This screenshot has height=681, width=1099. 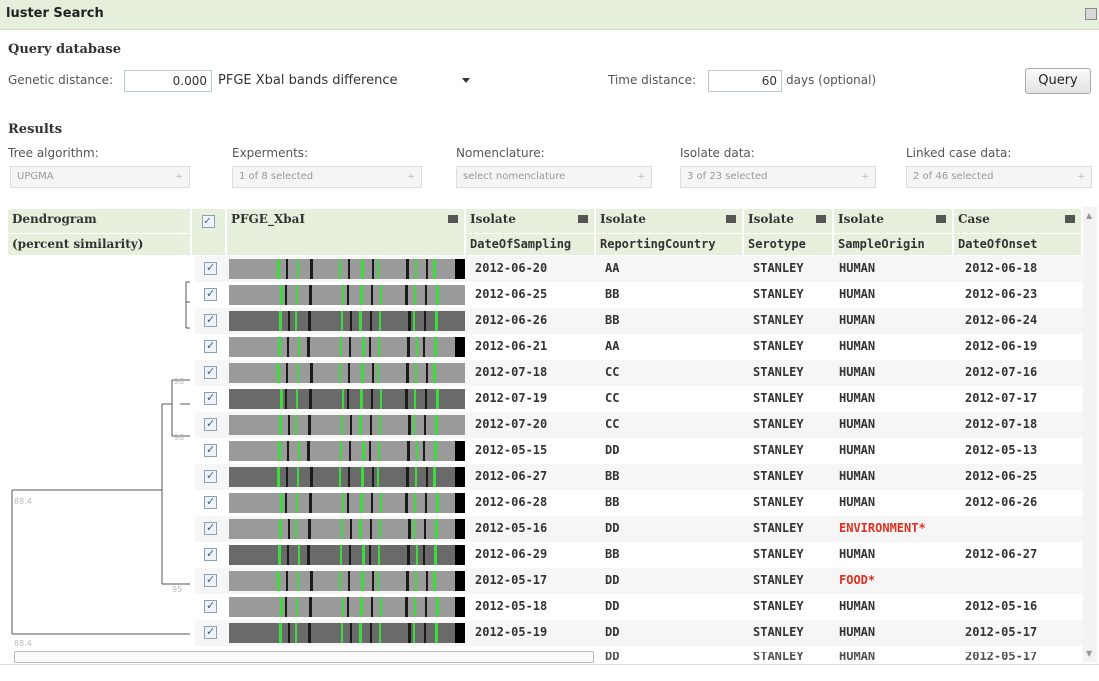 I want to click on band-difference-select: PFGE Xbal bands difference, so click(x=343, y=81).